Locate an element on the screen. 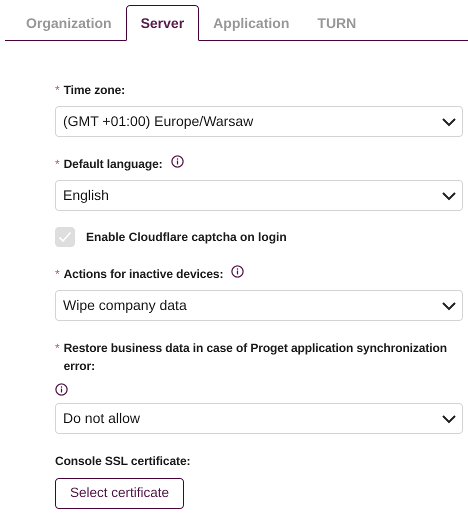 This screenshot has width=468, height=523. select-certificate-button: Select certificate is located at coordinates (119, 493).